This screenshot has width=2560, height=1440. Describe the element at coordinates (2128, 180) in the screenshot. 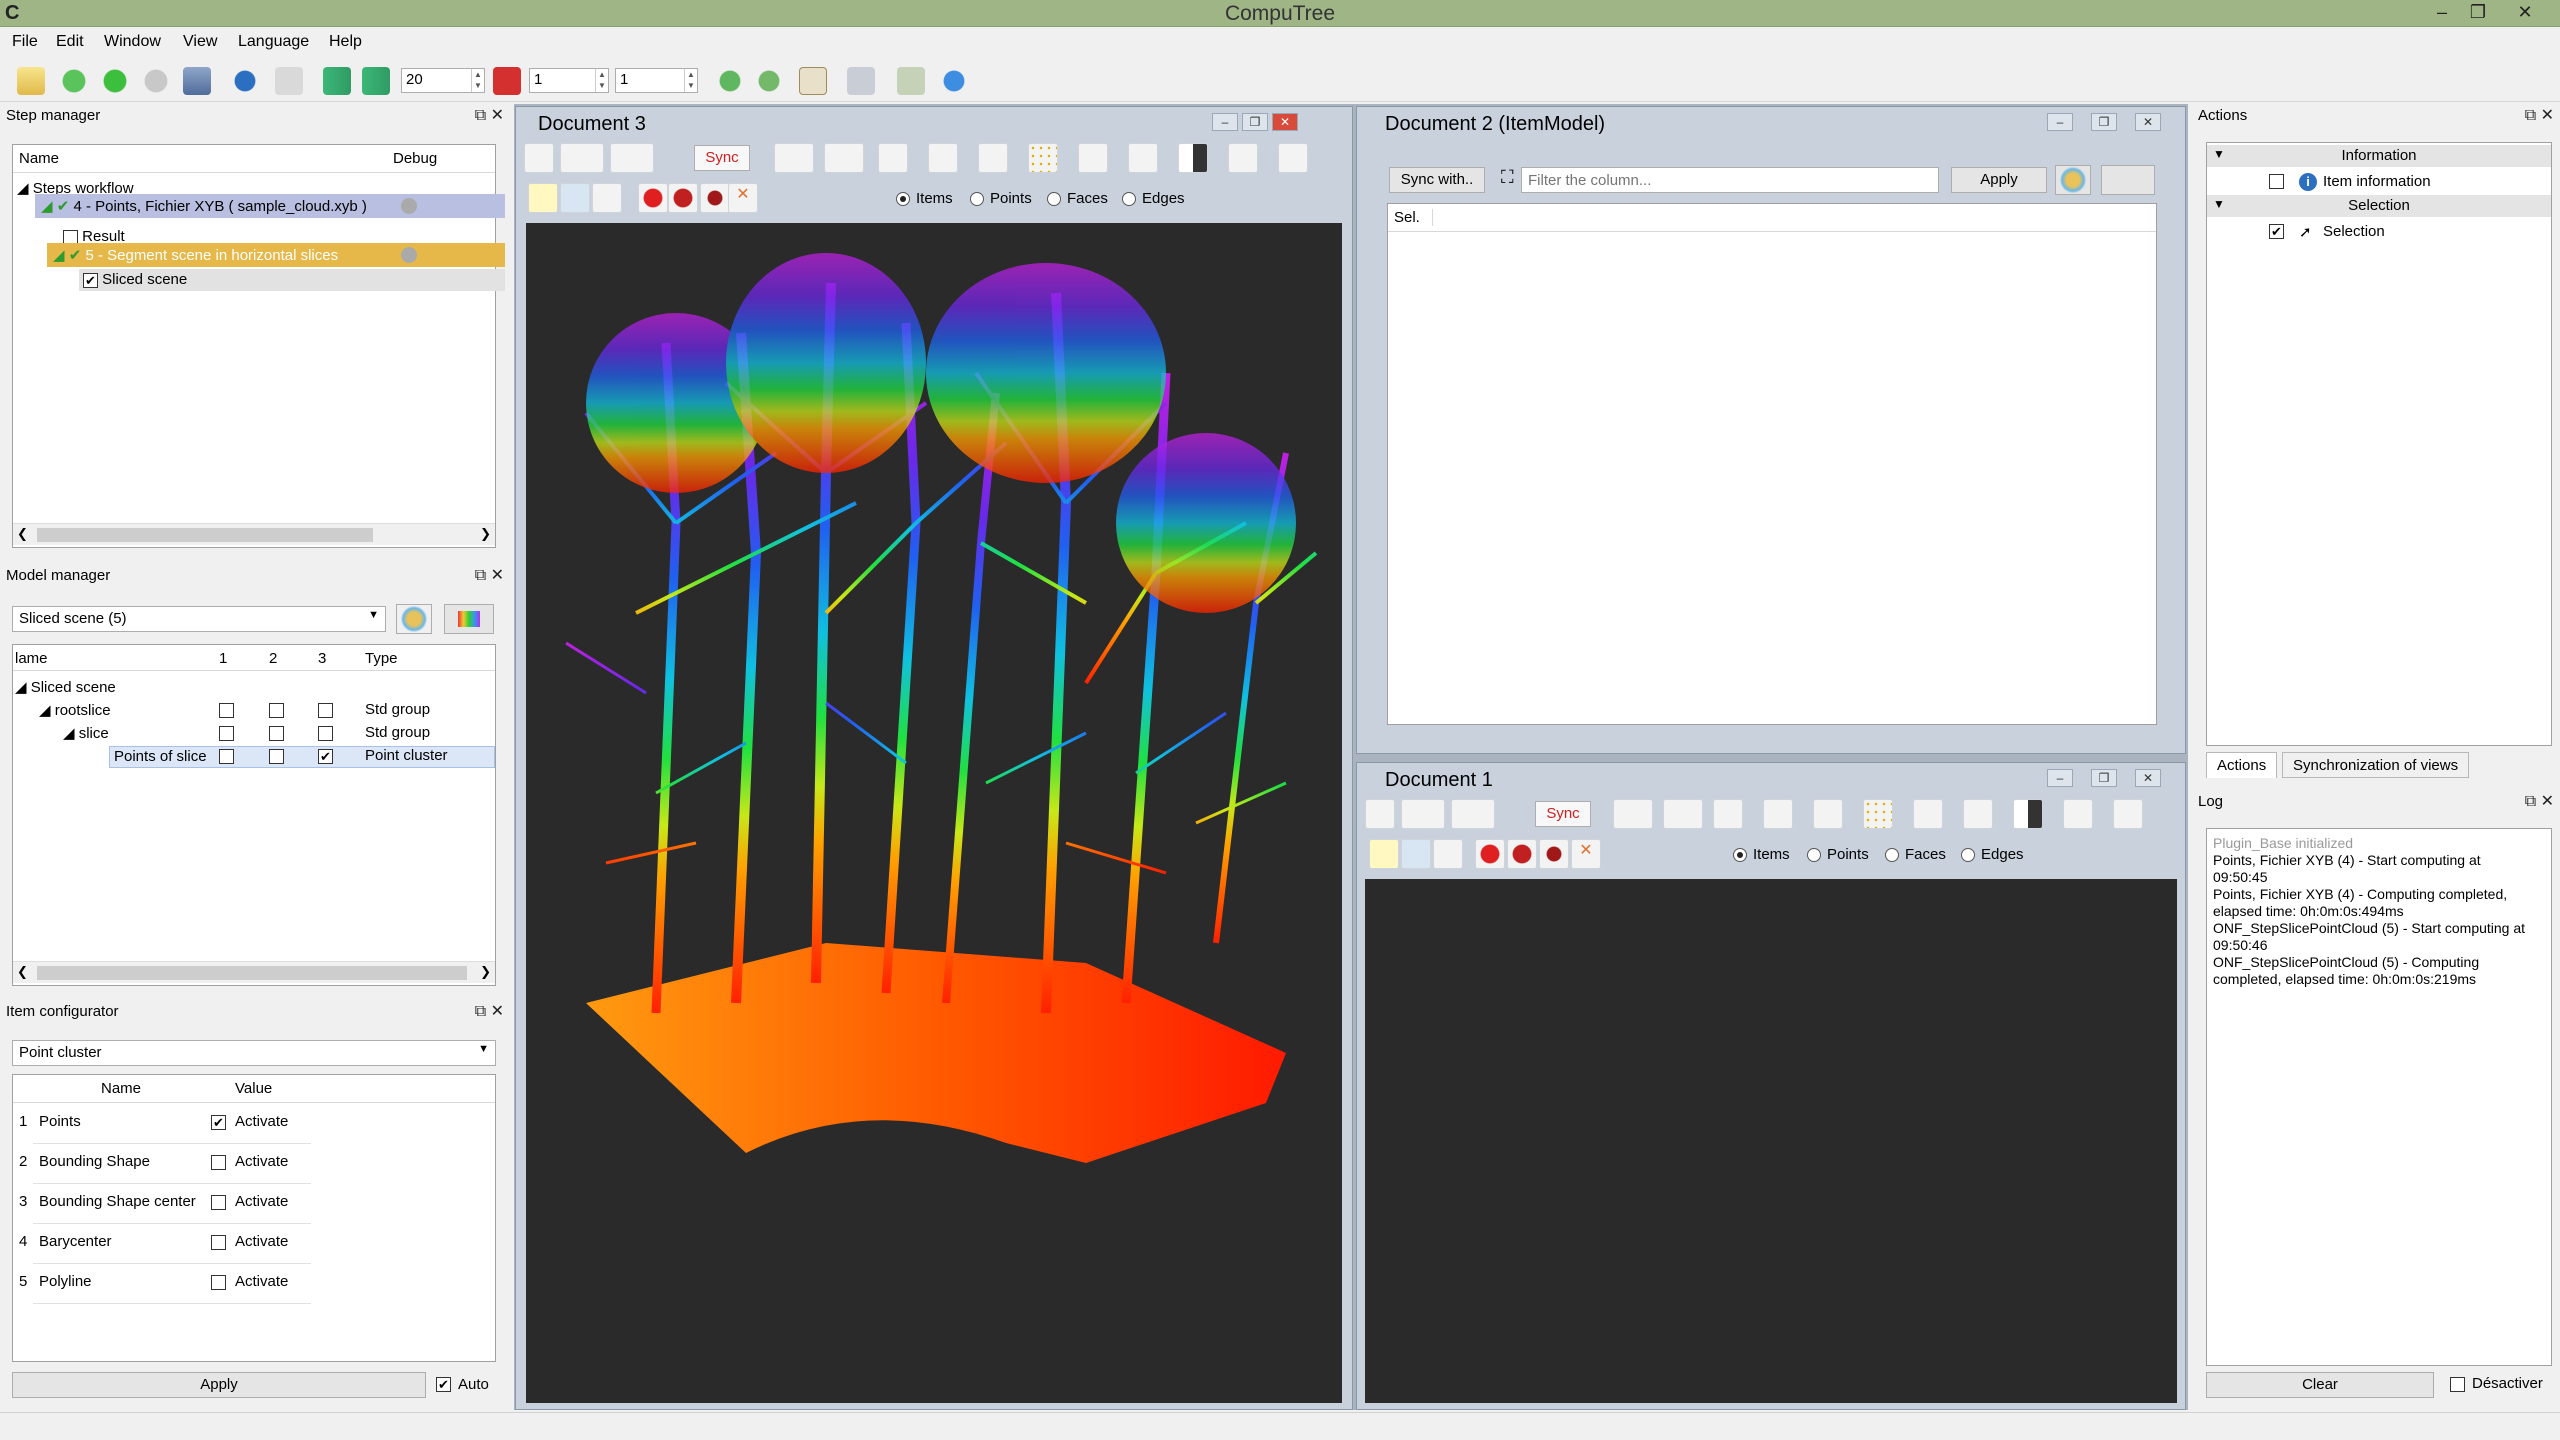

I see `display-mode-dropdown` at that location.